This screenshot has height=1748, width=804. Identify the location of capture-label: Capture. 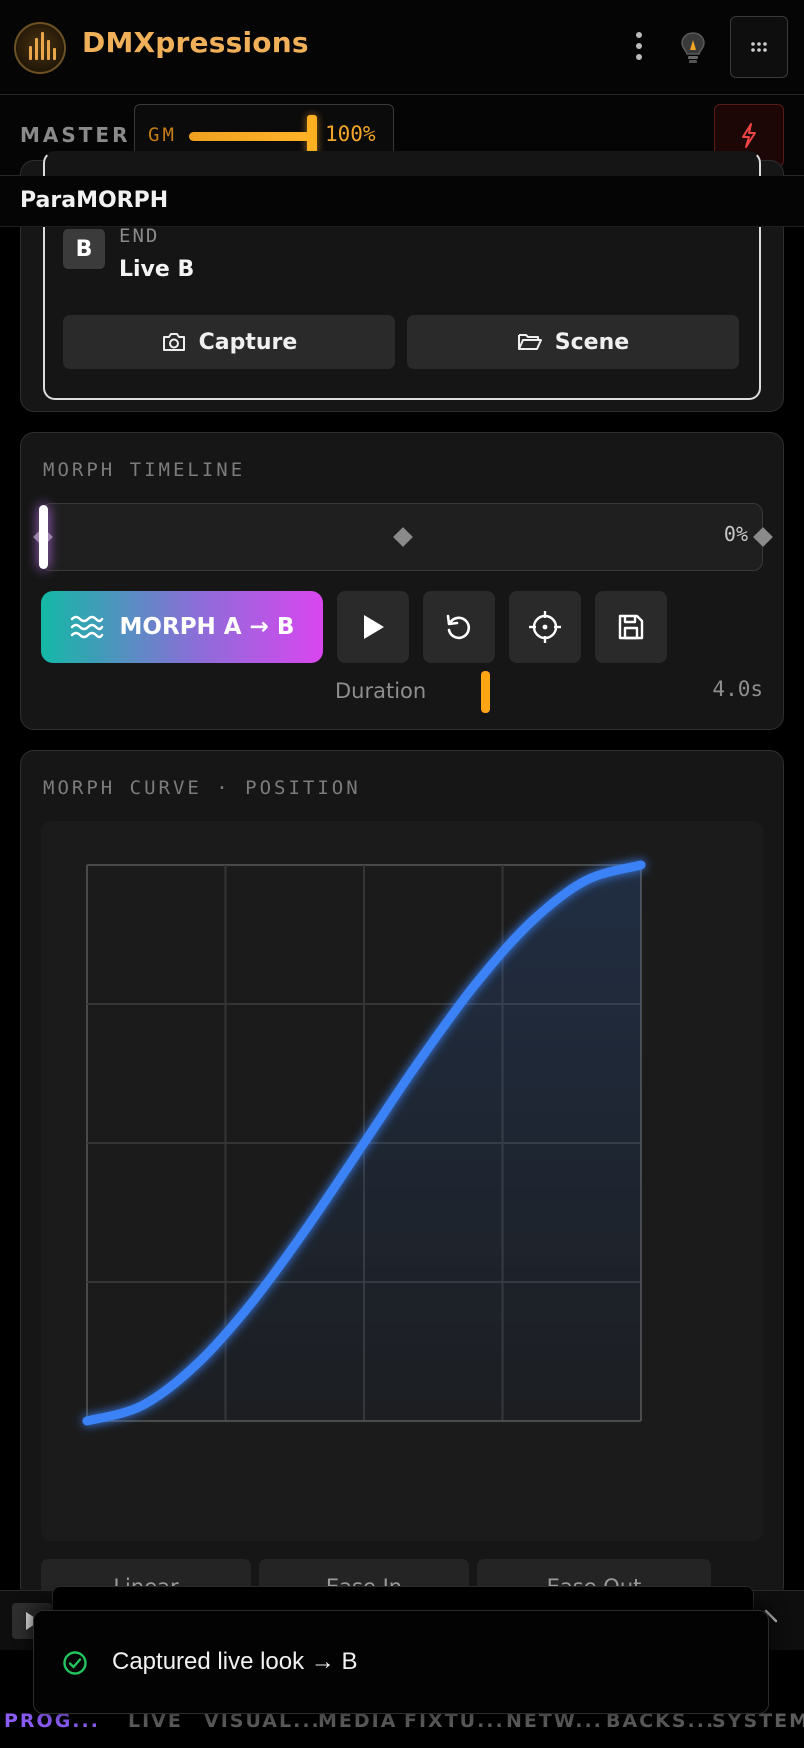
(248, 342).